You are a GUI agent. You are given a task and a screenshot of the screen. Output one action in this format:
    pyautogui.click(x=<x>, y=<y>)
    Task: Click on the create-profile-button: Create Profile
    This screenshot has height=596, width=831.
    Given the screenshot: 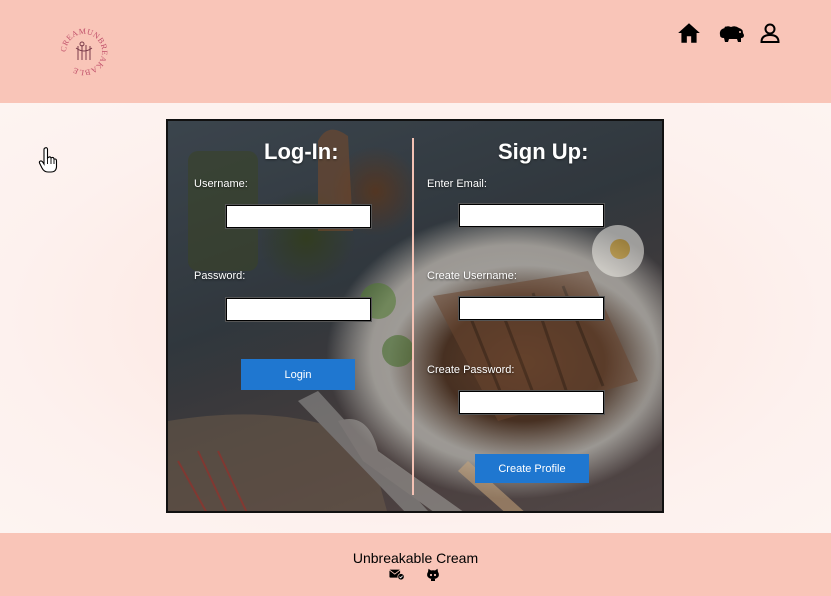 What is the action you would take?
    pyautogui.click(x=532, y=468)
    